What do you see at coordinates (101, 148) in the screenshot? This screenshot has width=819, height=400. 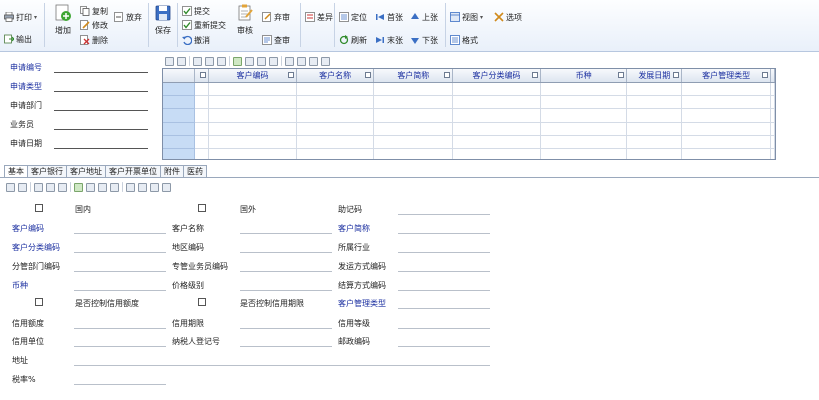 I see `apply-date-input` at bounding box center [101, 148].